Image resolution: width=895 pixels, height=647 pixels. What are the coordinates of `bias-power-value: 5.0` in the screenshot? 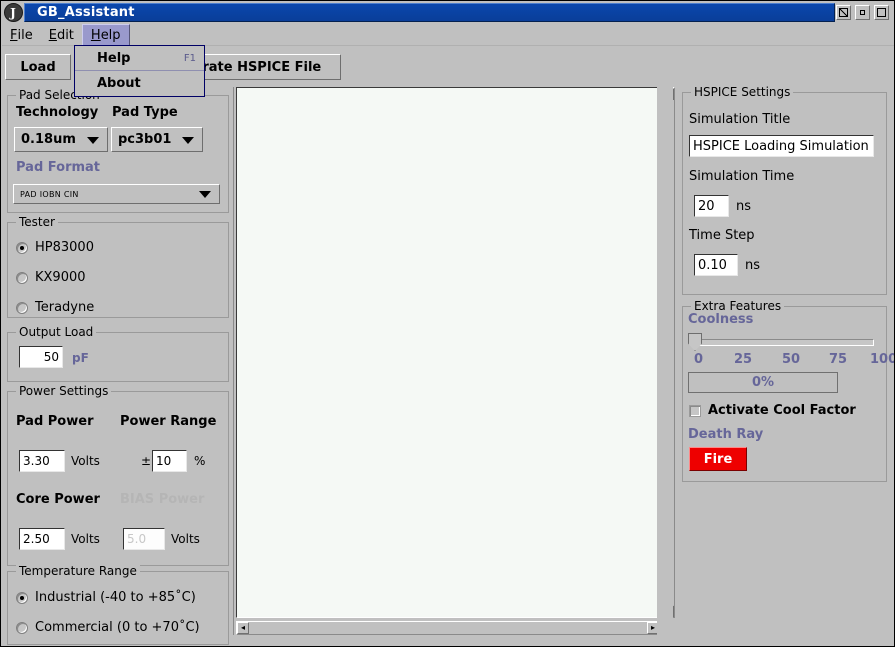 It's located at (137, 539).